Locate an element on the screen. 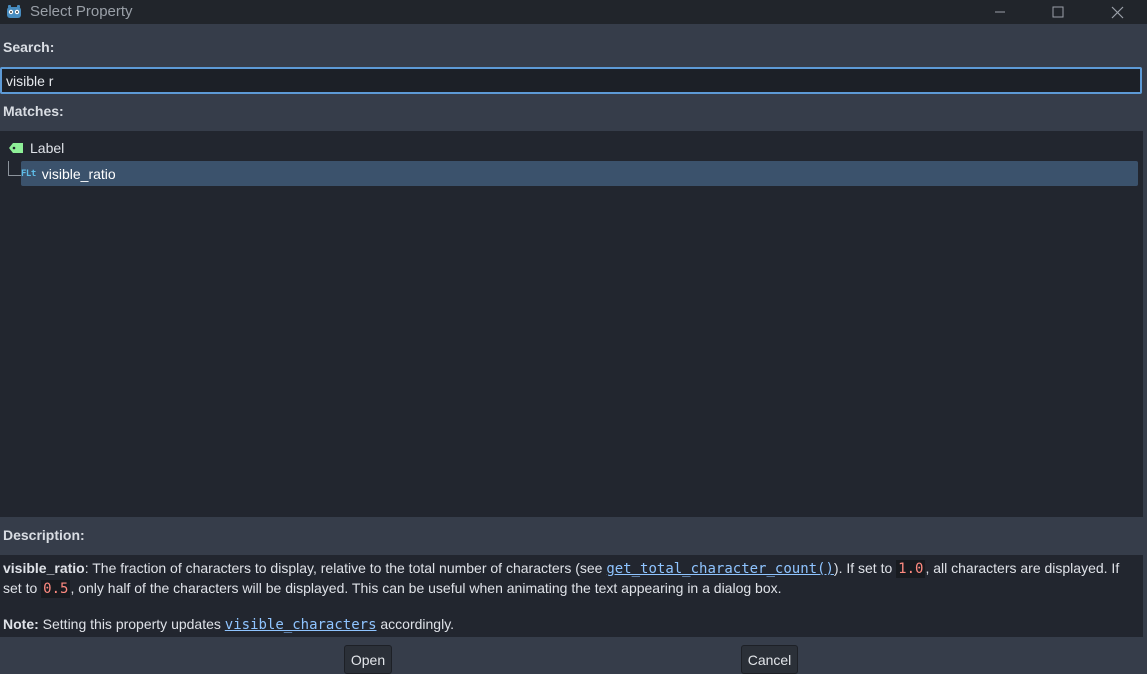 The image size is (1147, 674). property-name: visible_ratio is located at coordinates (44, 568).